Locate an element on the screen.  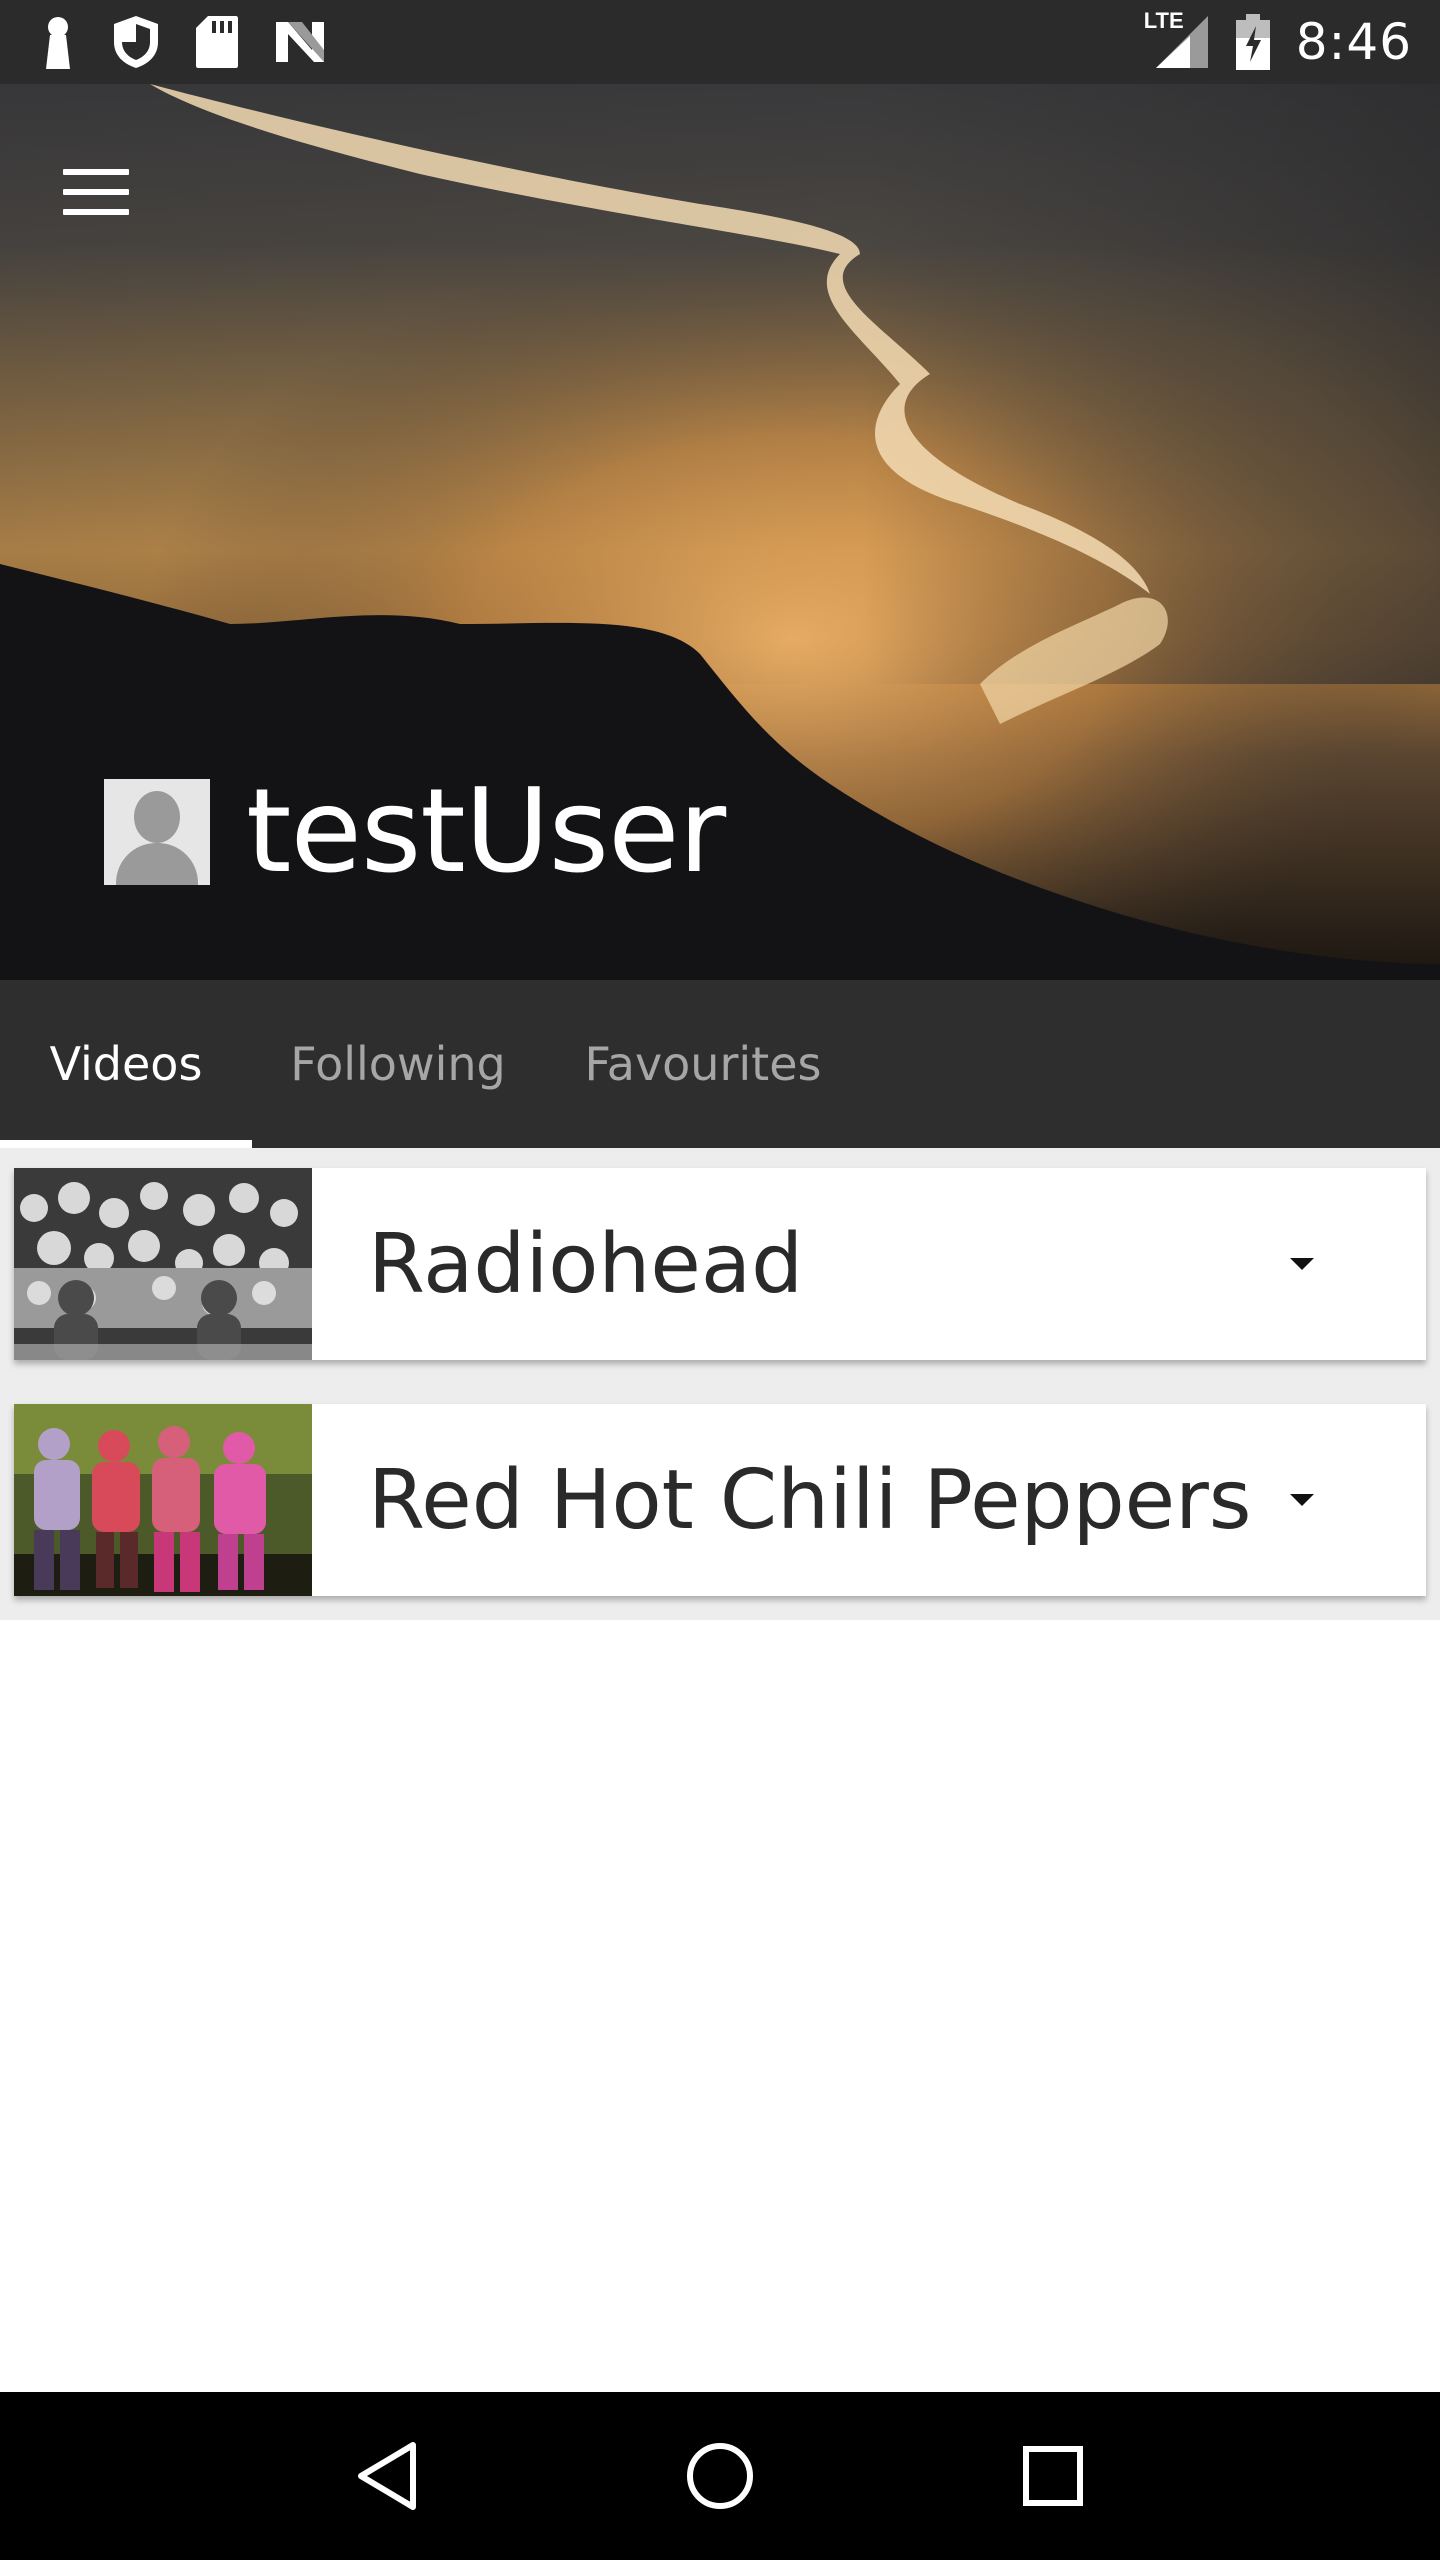
hamburger-menu-icon is located at coordinates (96, 172).